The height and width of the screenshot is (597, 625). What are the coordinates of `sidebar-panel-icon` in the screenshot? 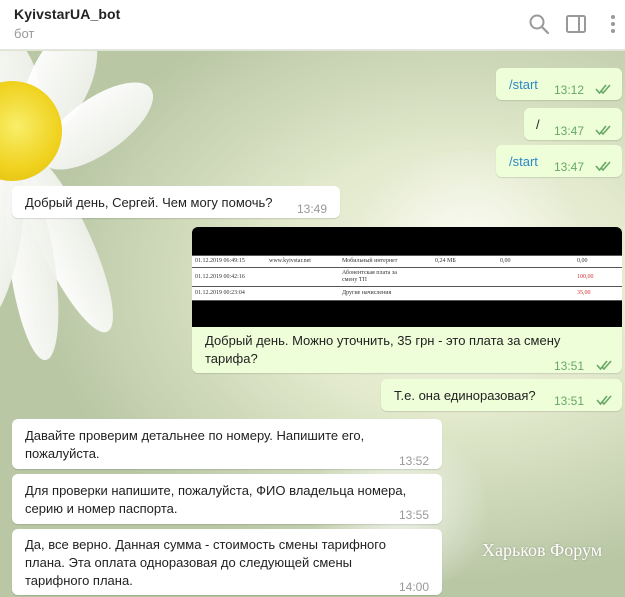 It's located at (576, 24).